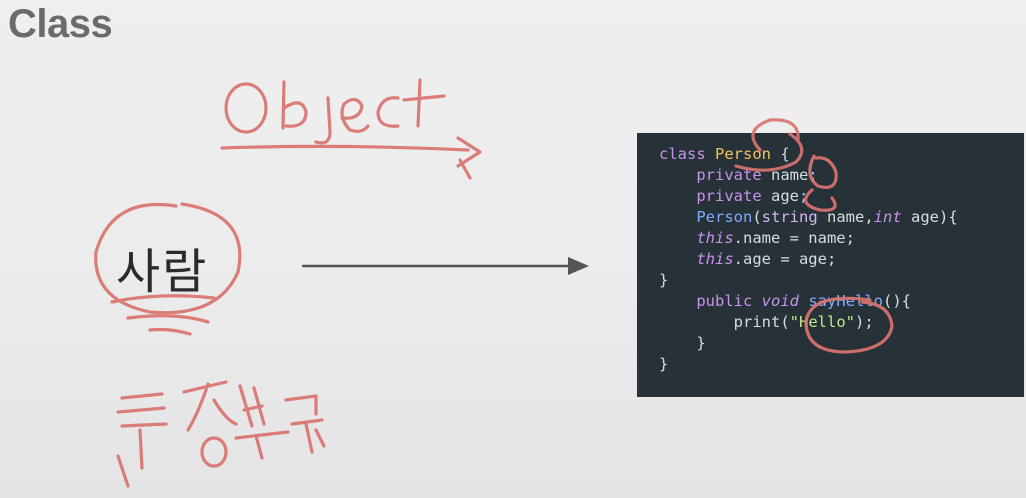 The image size is (1026, 498). I want to click on code-token: {, so click(780, 154).